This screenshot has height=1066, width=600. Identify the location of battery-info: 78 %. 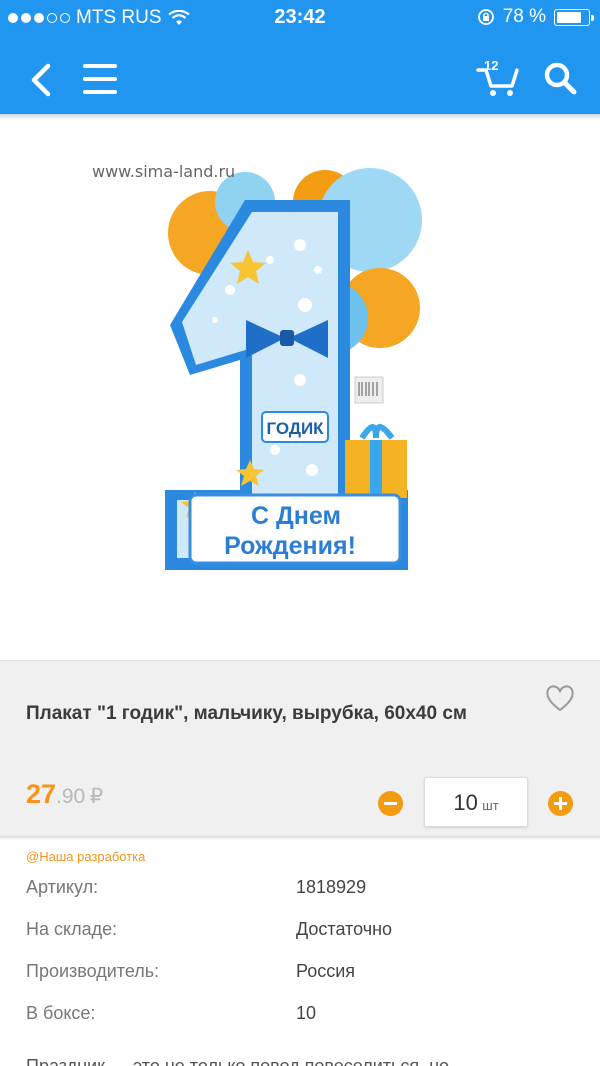
(535, 17).